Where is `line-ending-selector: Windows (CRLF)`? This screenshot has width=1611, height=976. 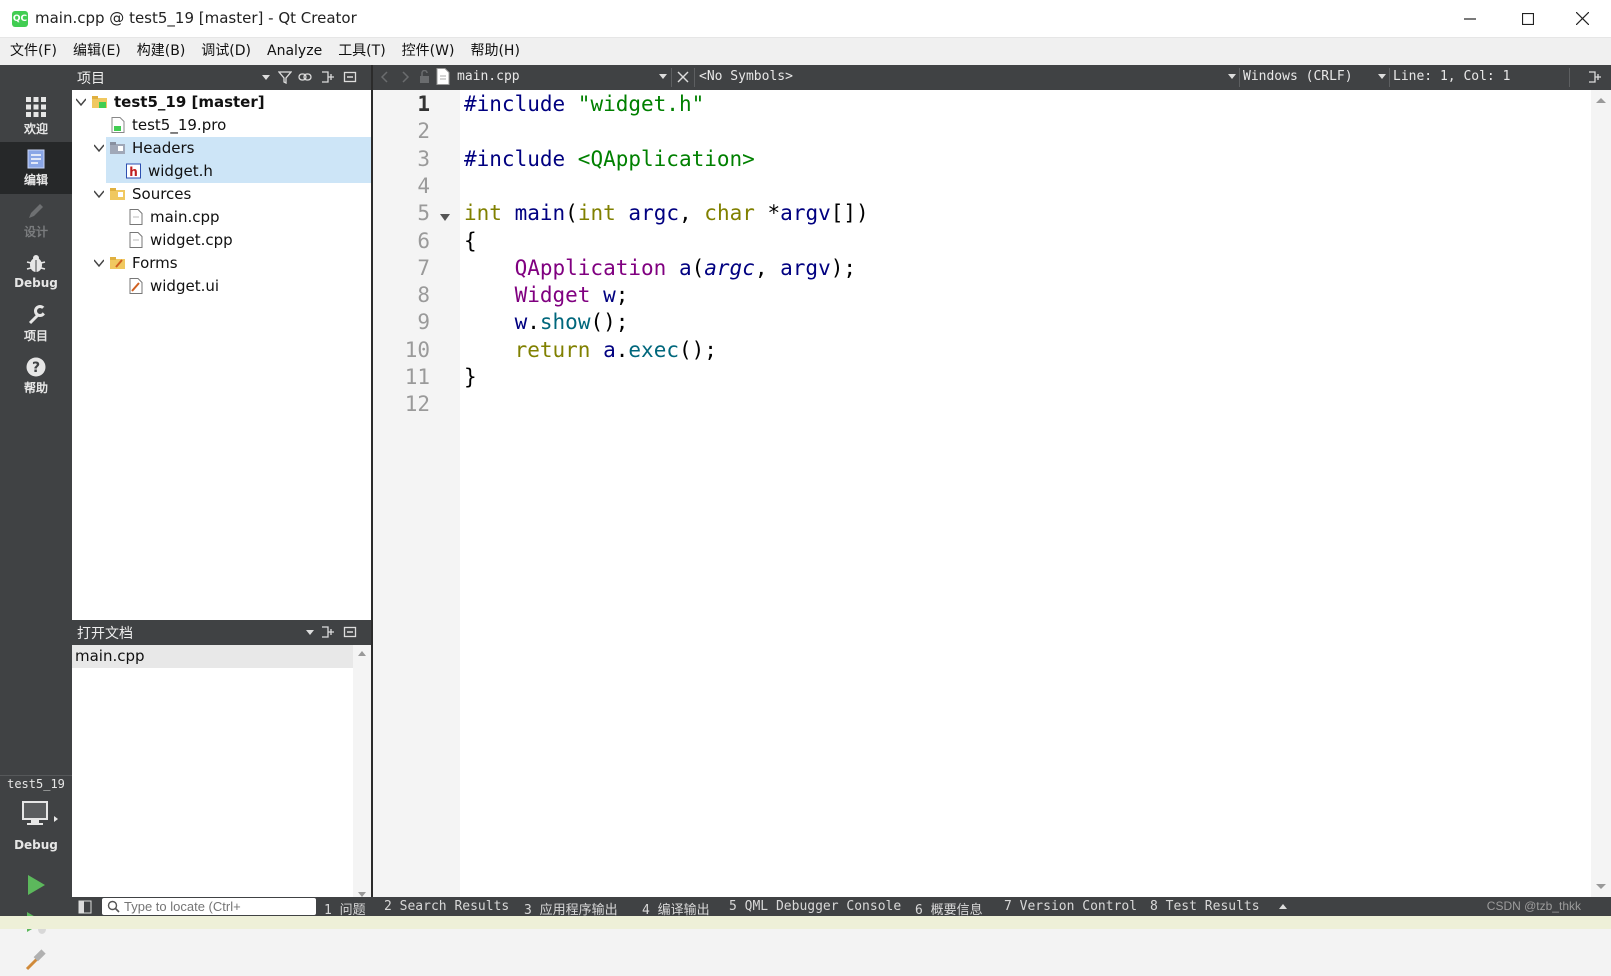
line-ending-selector: Windows (CRLF) is located at coordinates (1298, 76).